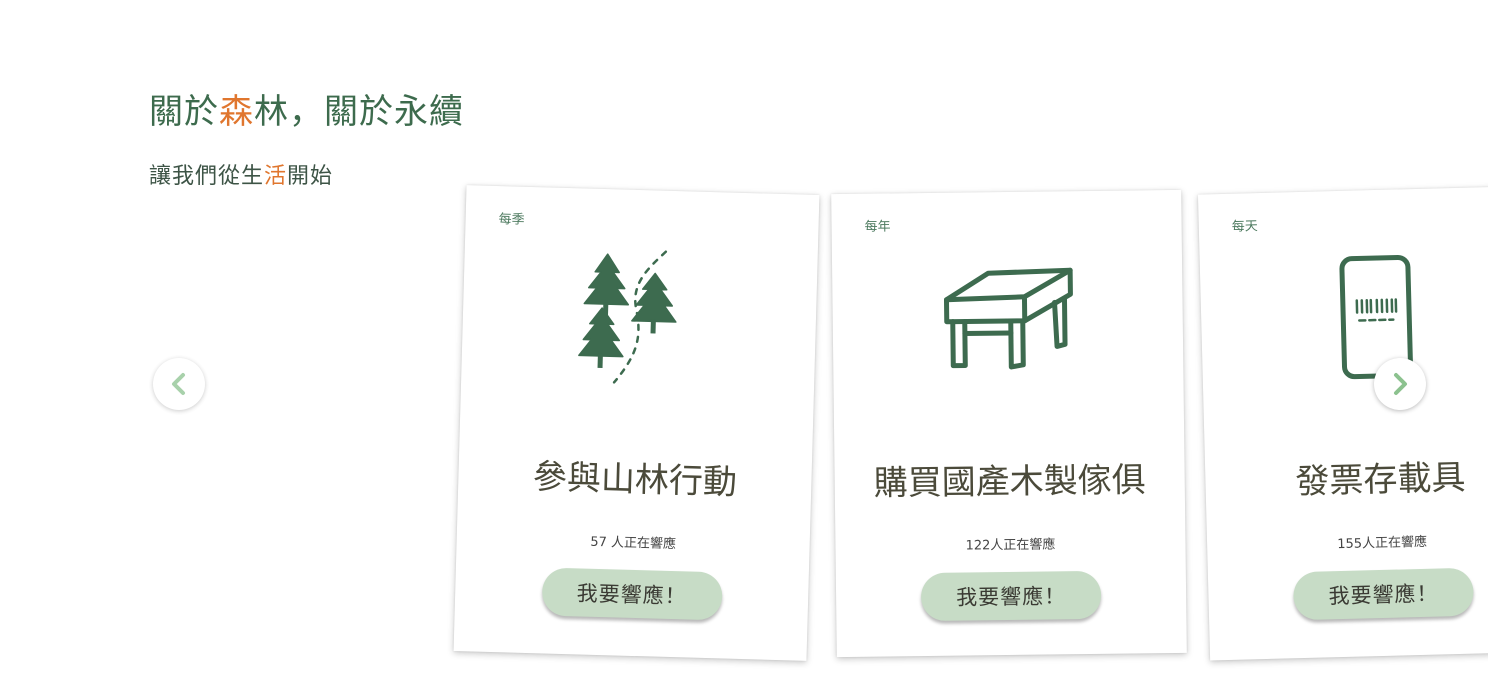 This screenshot has height=694, width=1488. Describe the element at coordinates (1342, 423) in the screenshot. I see `action-card: 每天 發票存載具 155人正在響應 我要響應！` at that location.